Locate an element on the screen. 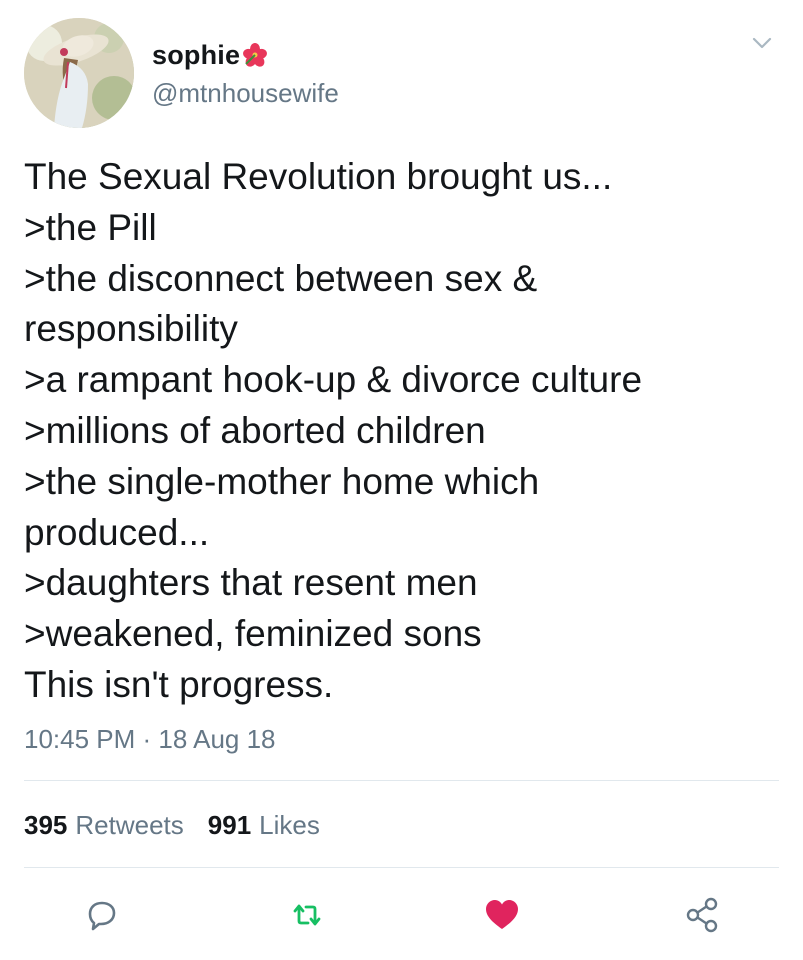 The image size is (803, 960). tweet-line: >daughters that resent men is located at coordinates (251, 583).